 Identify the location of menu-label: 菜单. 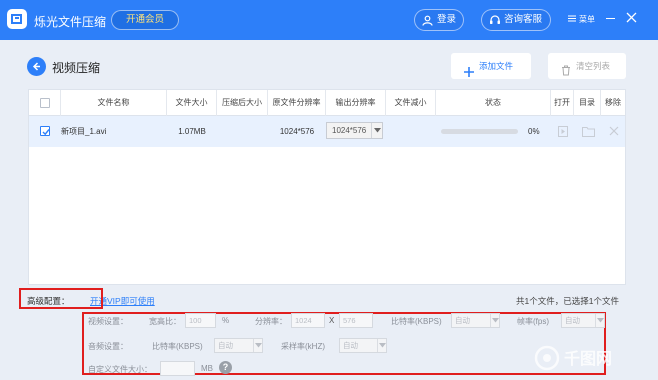
(587, 19).